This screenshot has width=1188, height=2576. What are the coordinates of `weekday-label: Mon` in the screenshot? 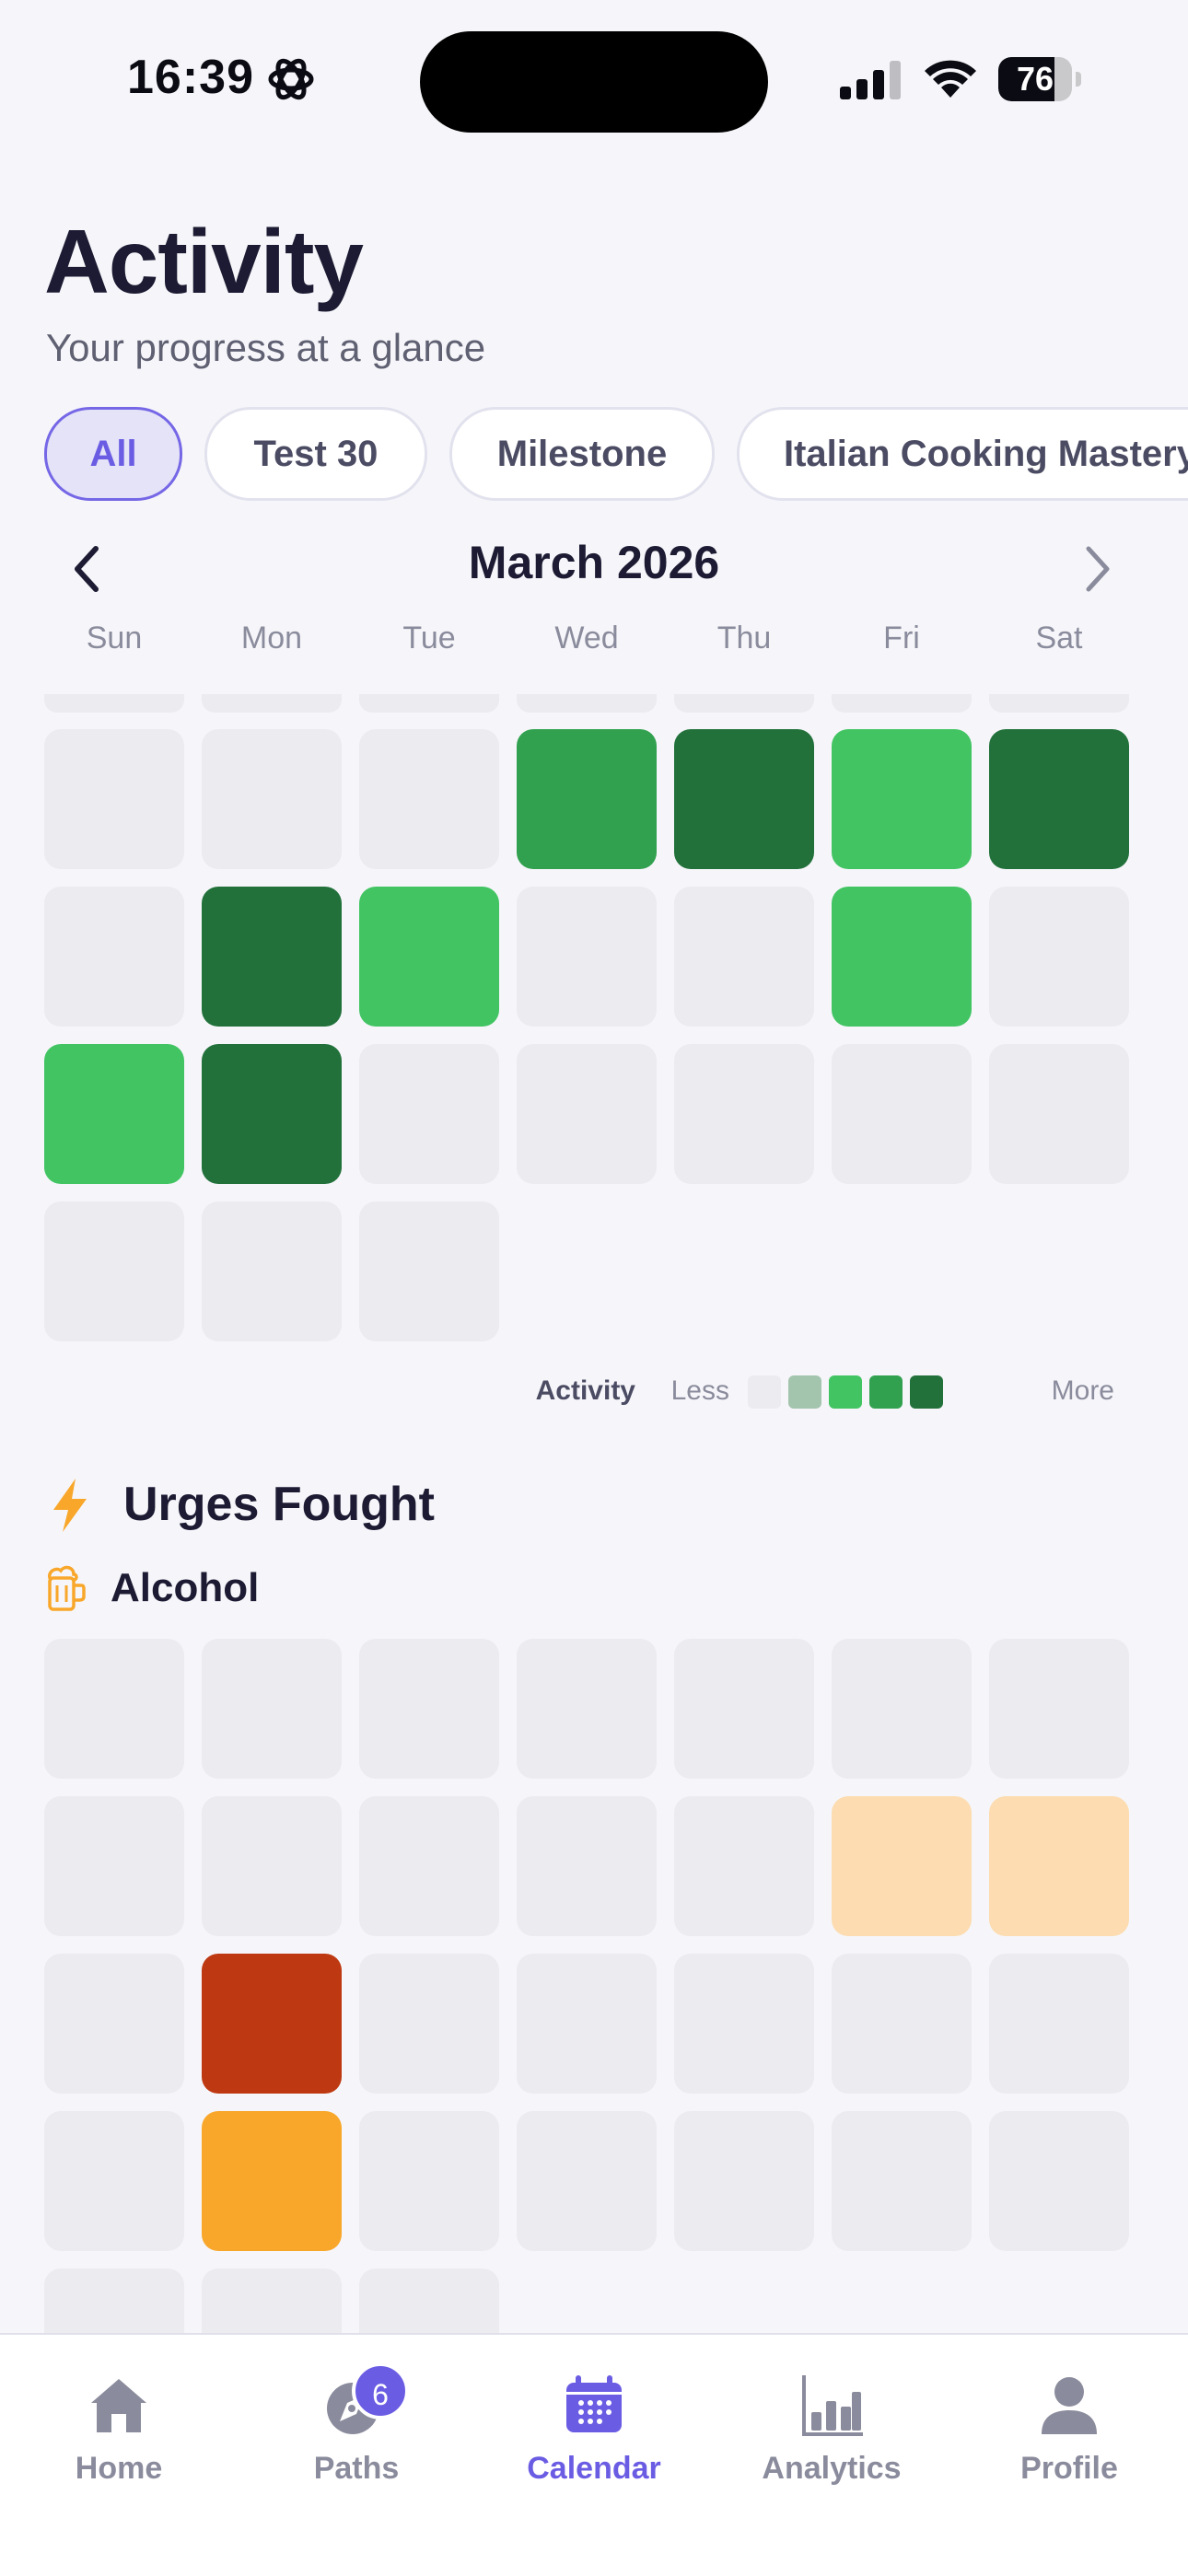 It's located at (271, 638).